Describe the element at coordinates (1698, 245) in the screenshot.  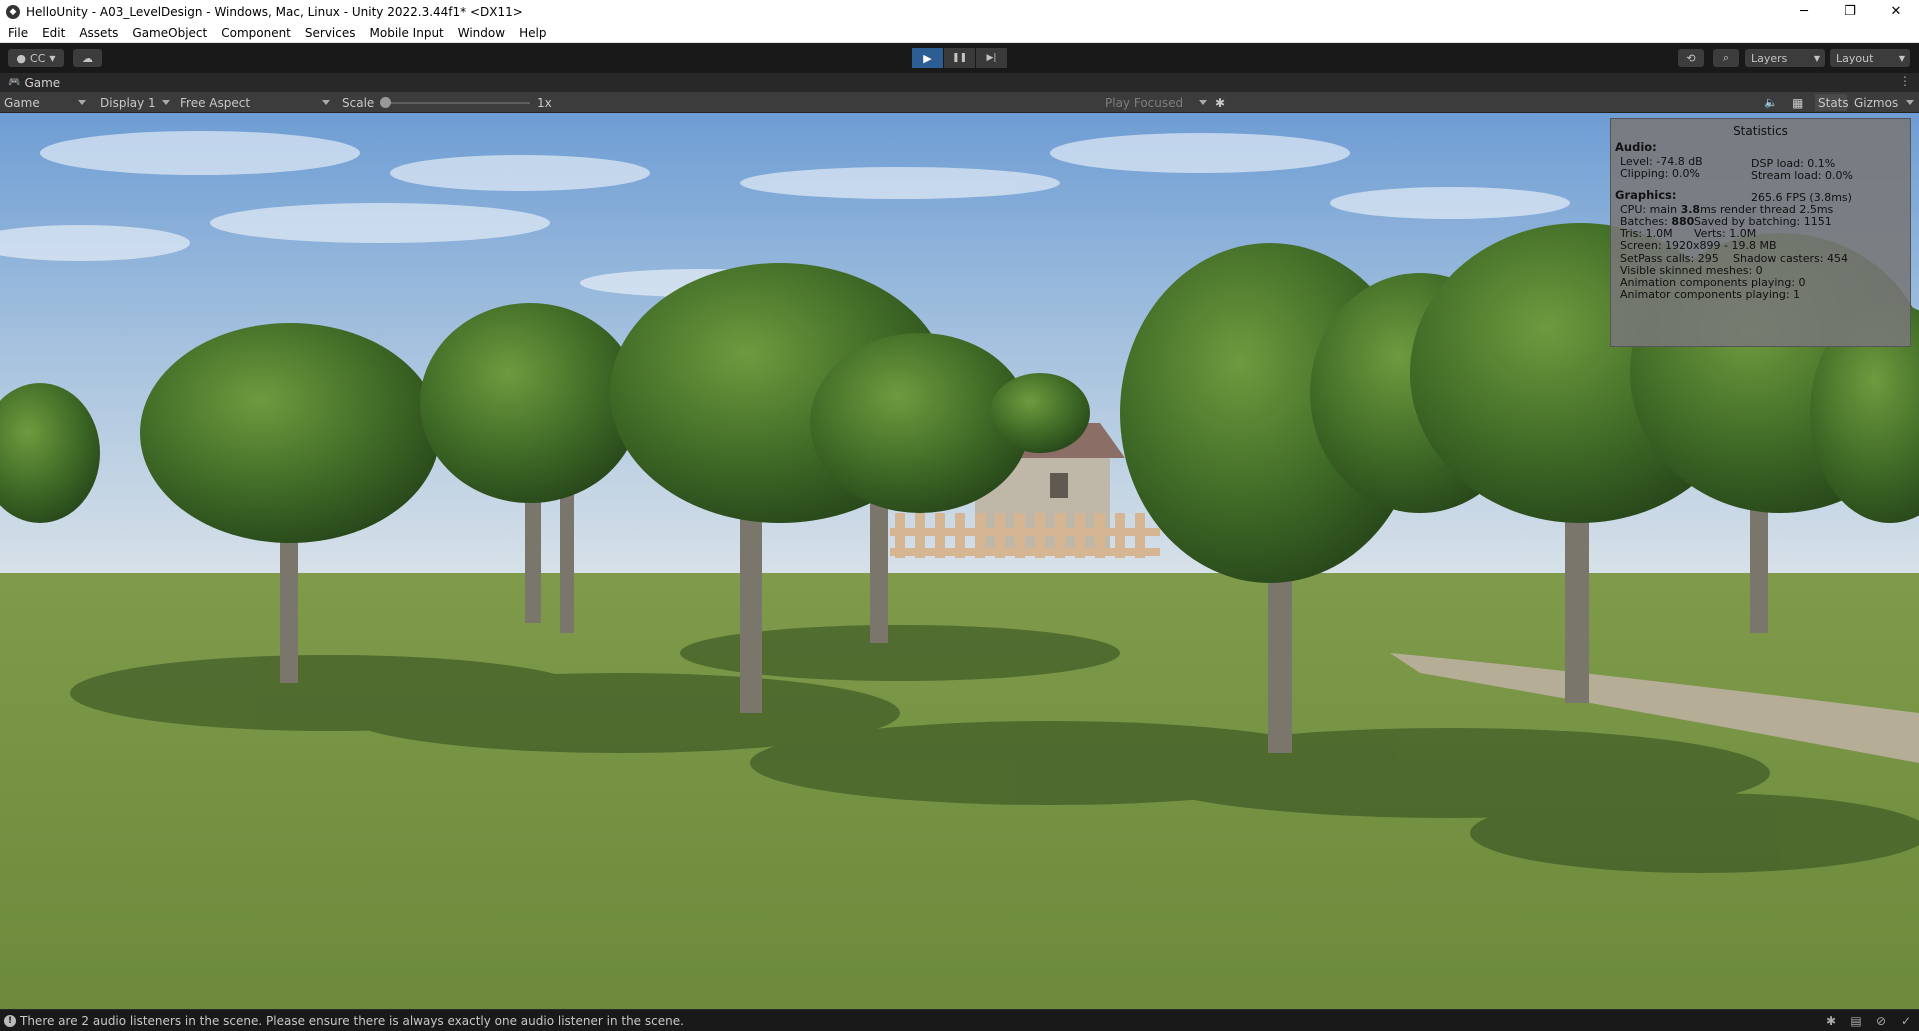
I see `stats-screen: Screen: 1920x899 - 19.8 MB` at that location.